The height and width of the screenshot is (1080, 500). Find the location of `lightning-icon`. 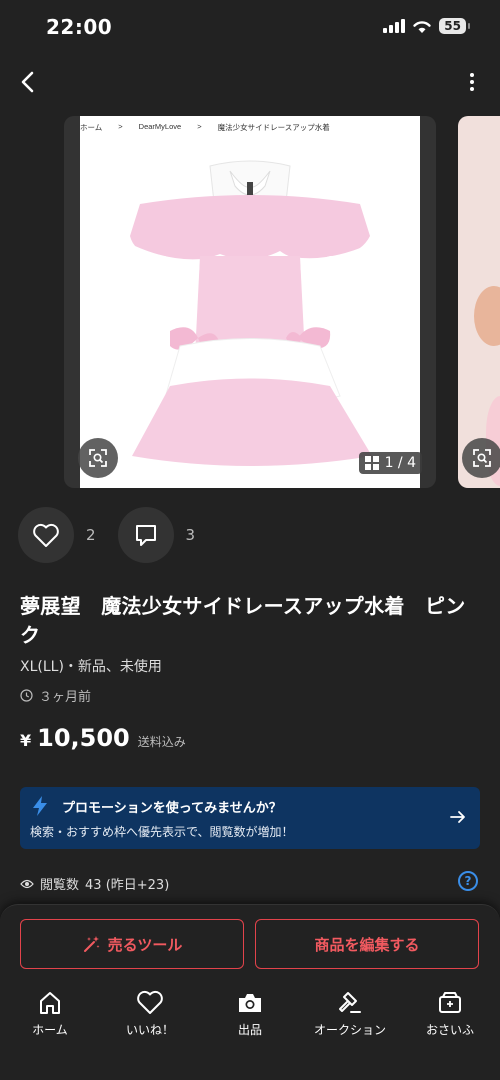

lightning-icon is located at coordinates (40, 806).